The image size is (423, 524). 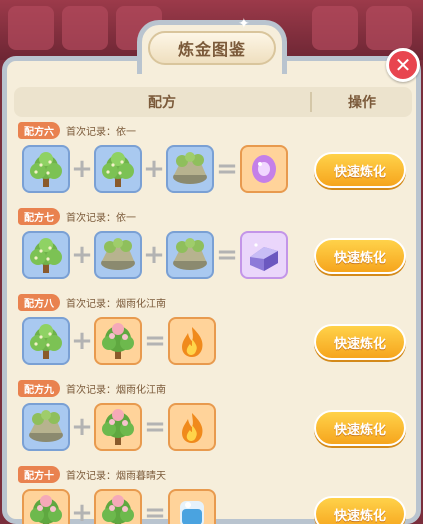 I want to click on recipe-tag-line: 配方八 首次记录：烟雨化江南, so click(x=92, y=302).